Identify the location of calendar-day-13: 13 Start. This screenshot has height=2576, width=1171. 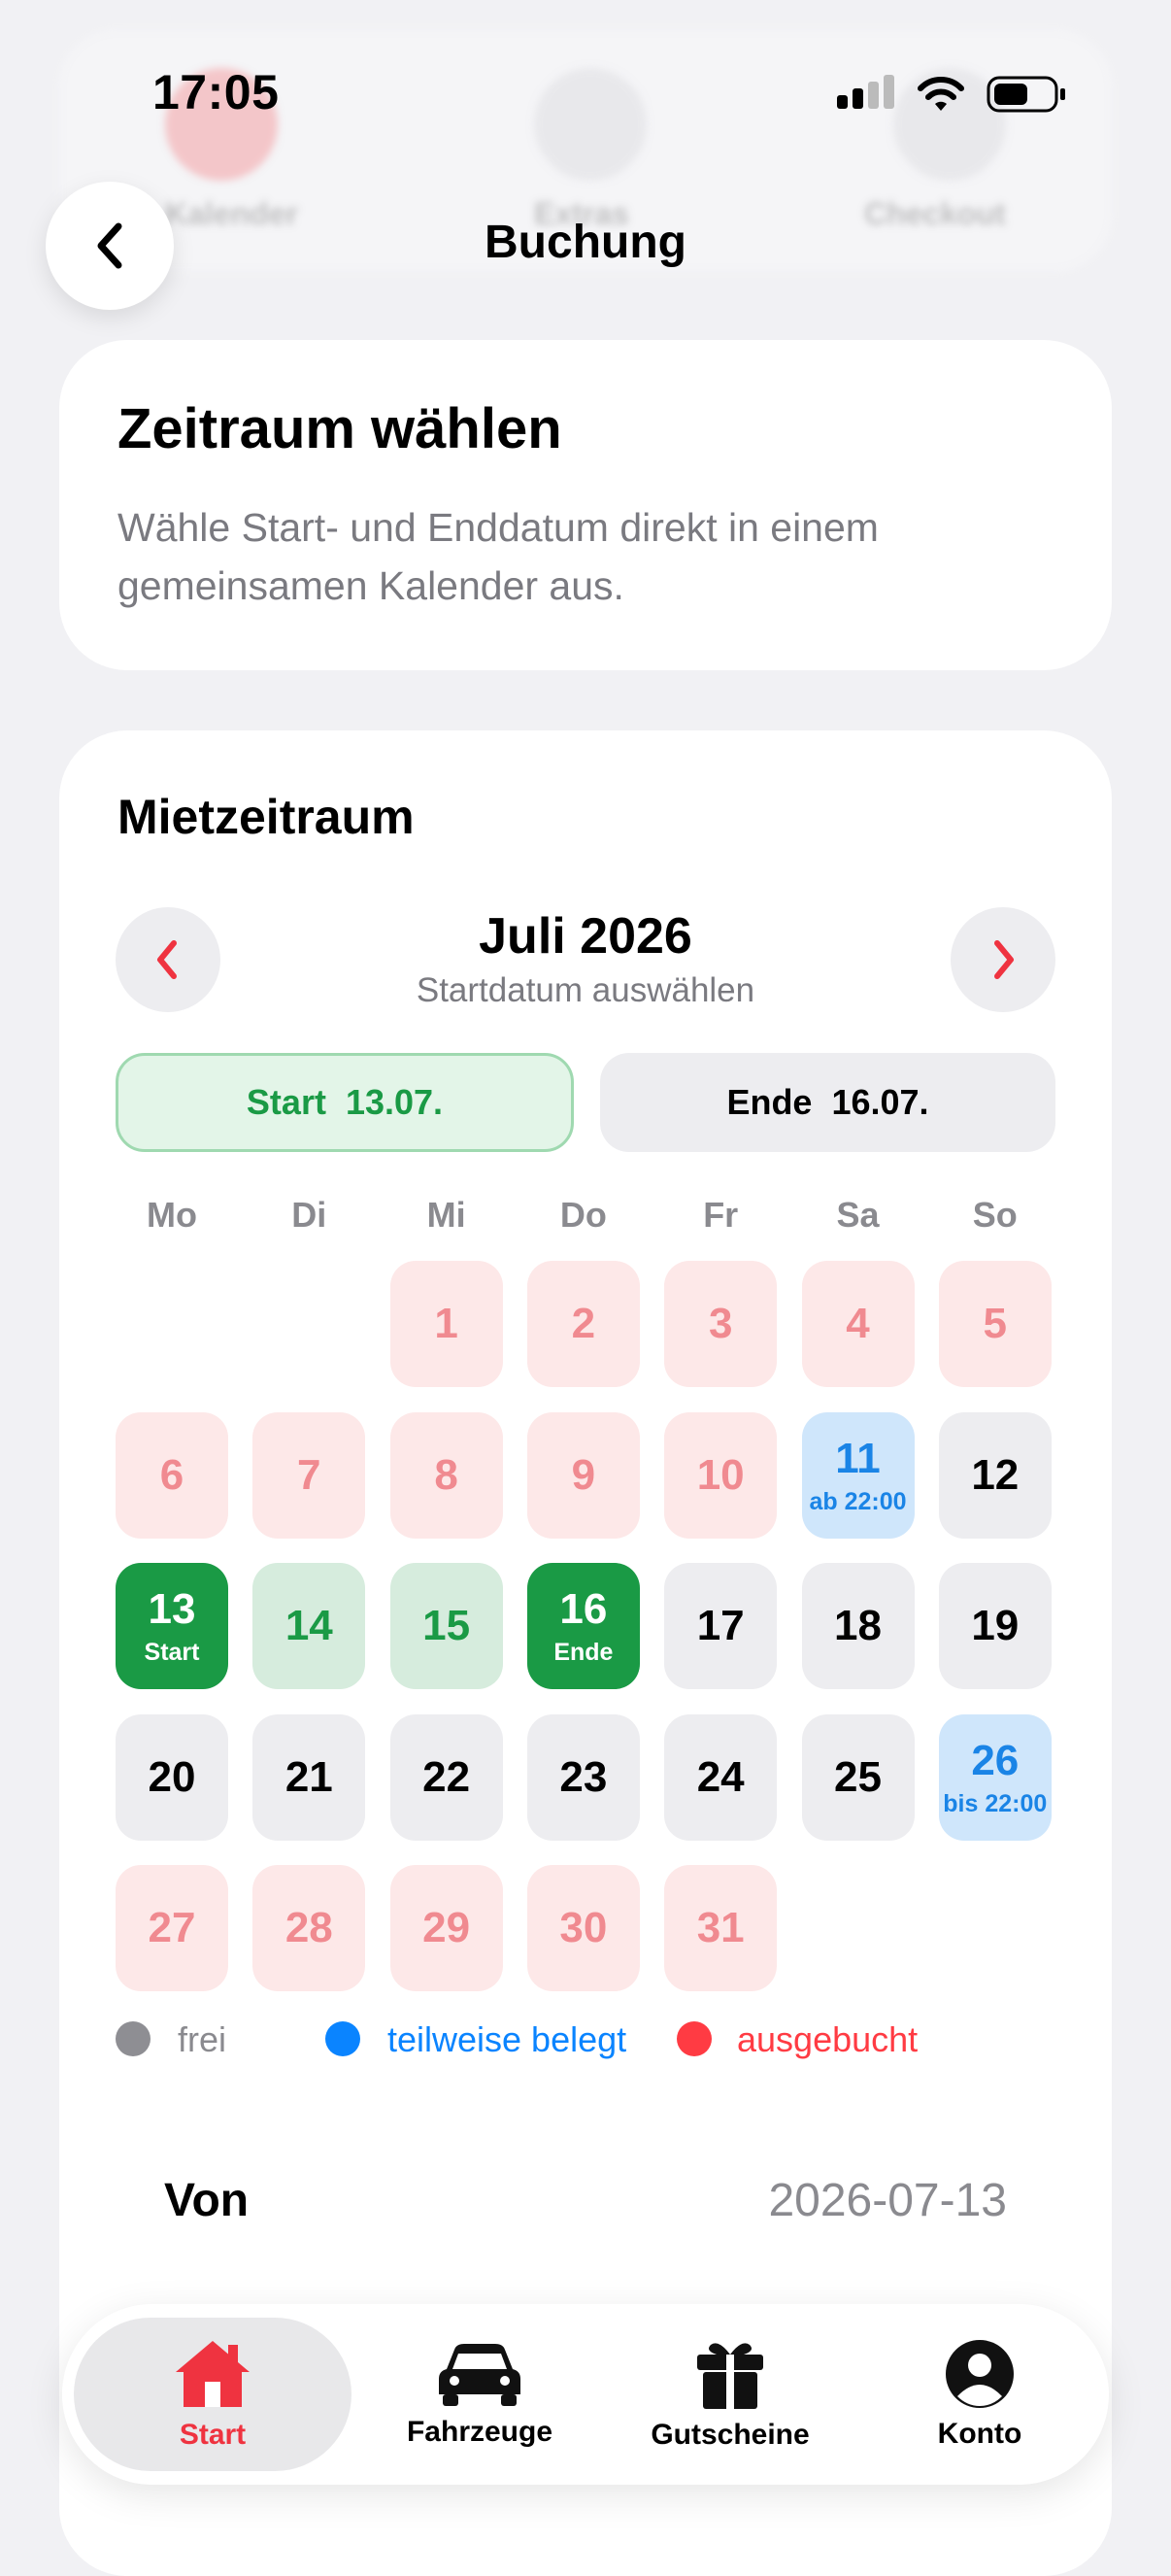
(172, 1626).